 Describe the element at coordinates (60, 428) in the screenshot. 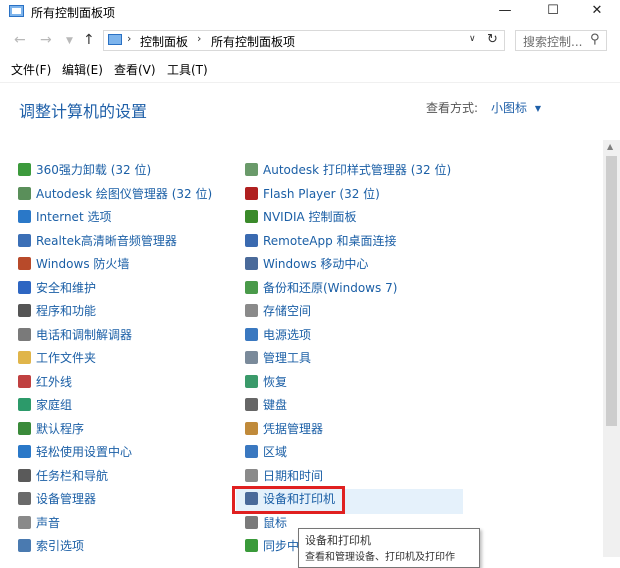

I see `item-label: 默认程序` at that location.